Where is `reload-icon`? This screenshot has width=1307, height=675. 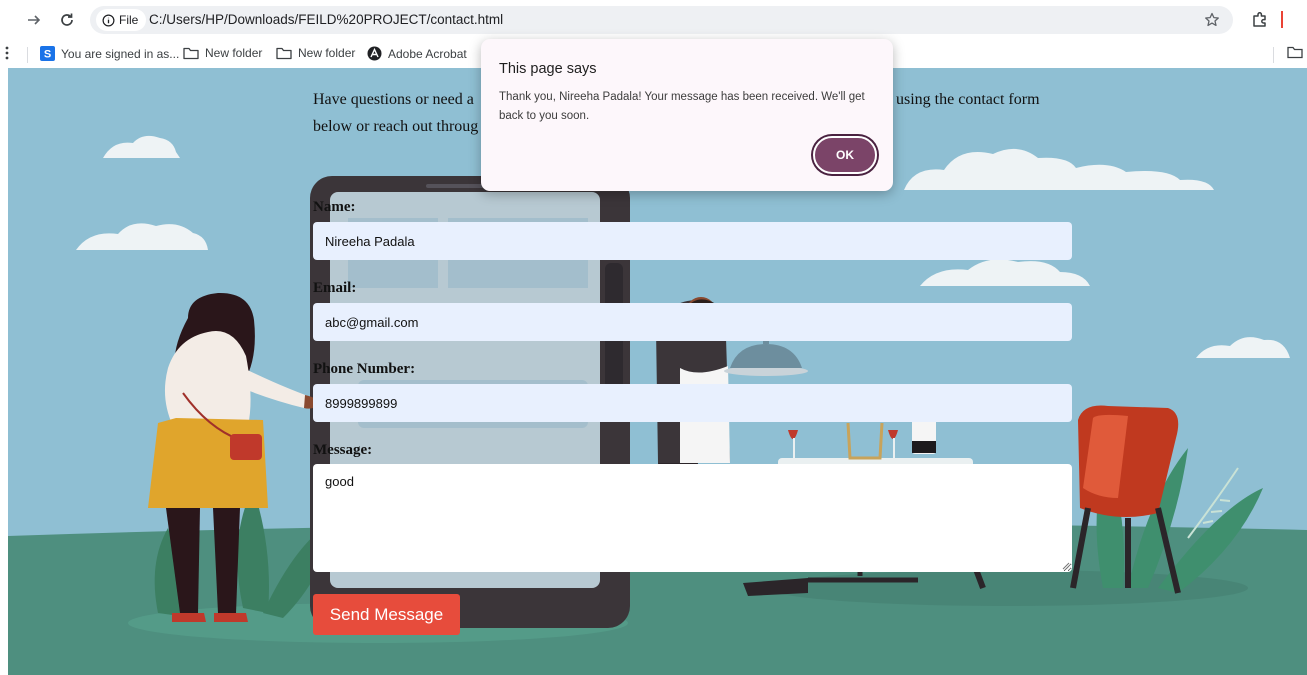 reload-icon is located at coordinates (67, 19).